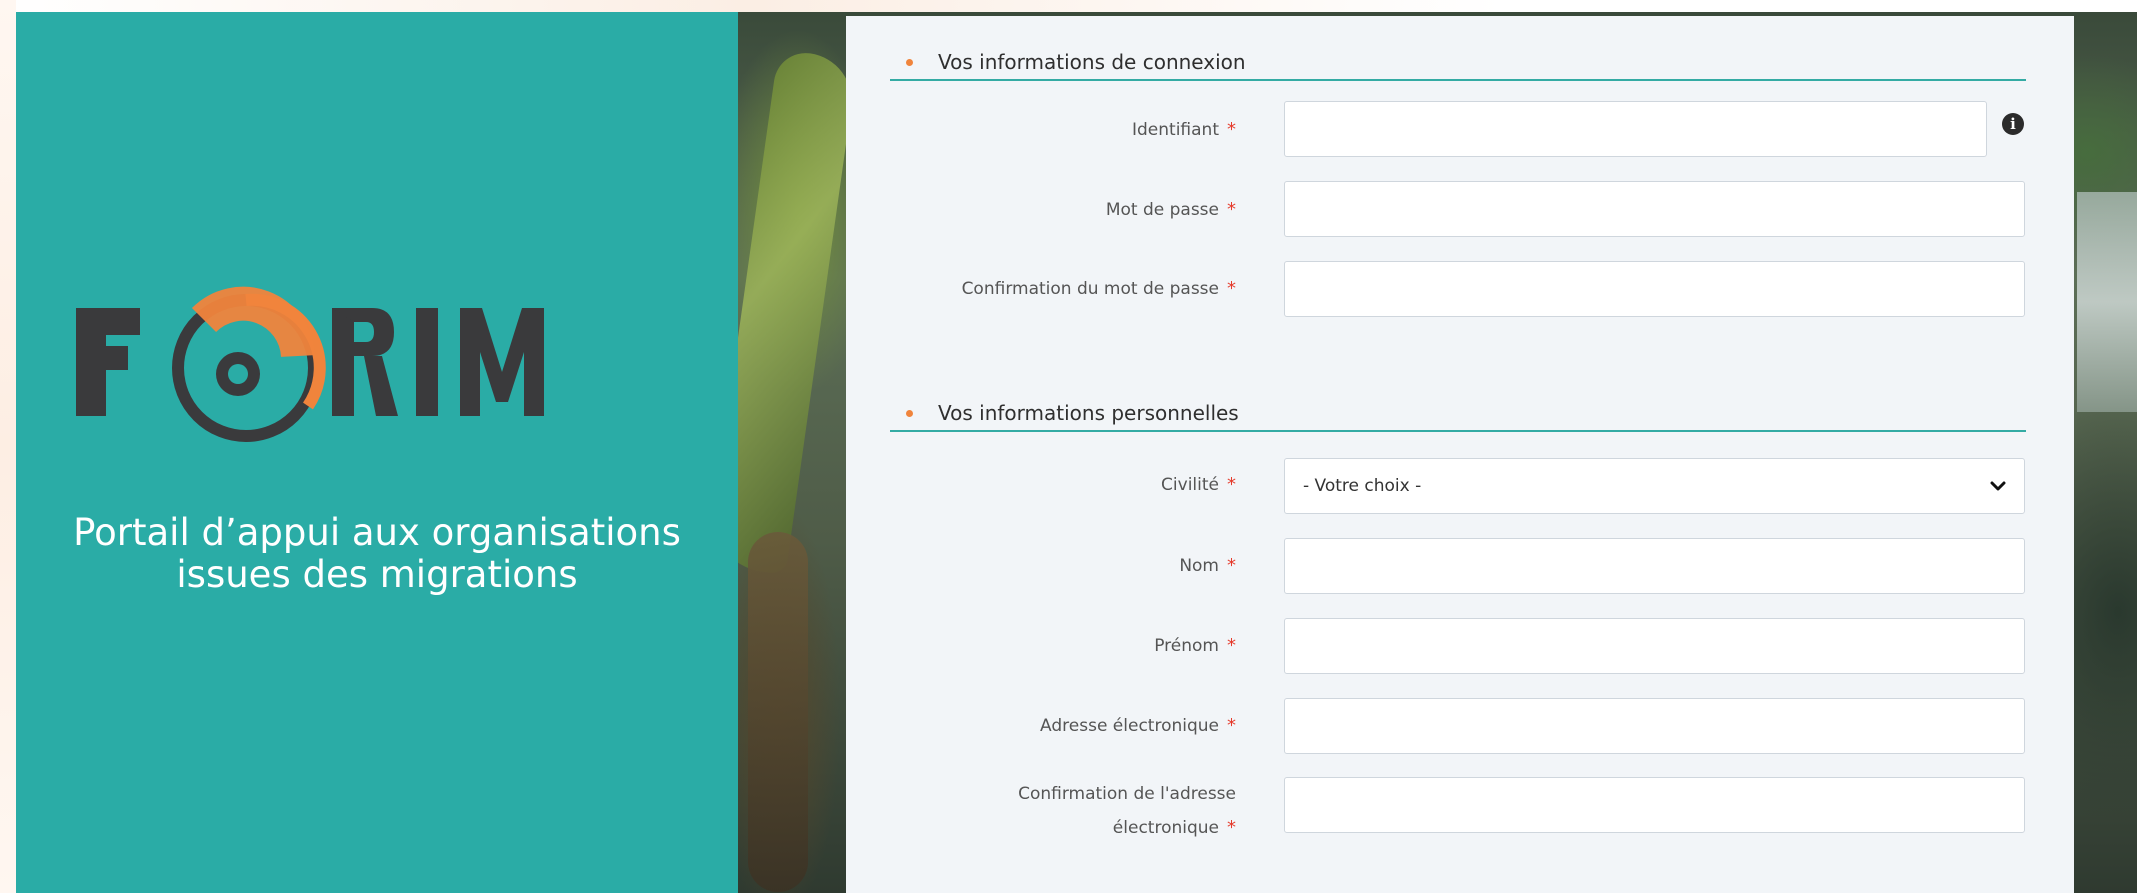 Image resolution: width=2147 pixels, height=893 pixels. Describe the element at coordinates (1170, 209) in the screenshot. I see `mot-de-passe-label: Mot de passe *` at that location.